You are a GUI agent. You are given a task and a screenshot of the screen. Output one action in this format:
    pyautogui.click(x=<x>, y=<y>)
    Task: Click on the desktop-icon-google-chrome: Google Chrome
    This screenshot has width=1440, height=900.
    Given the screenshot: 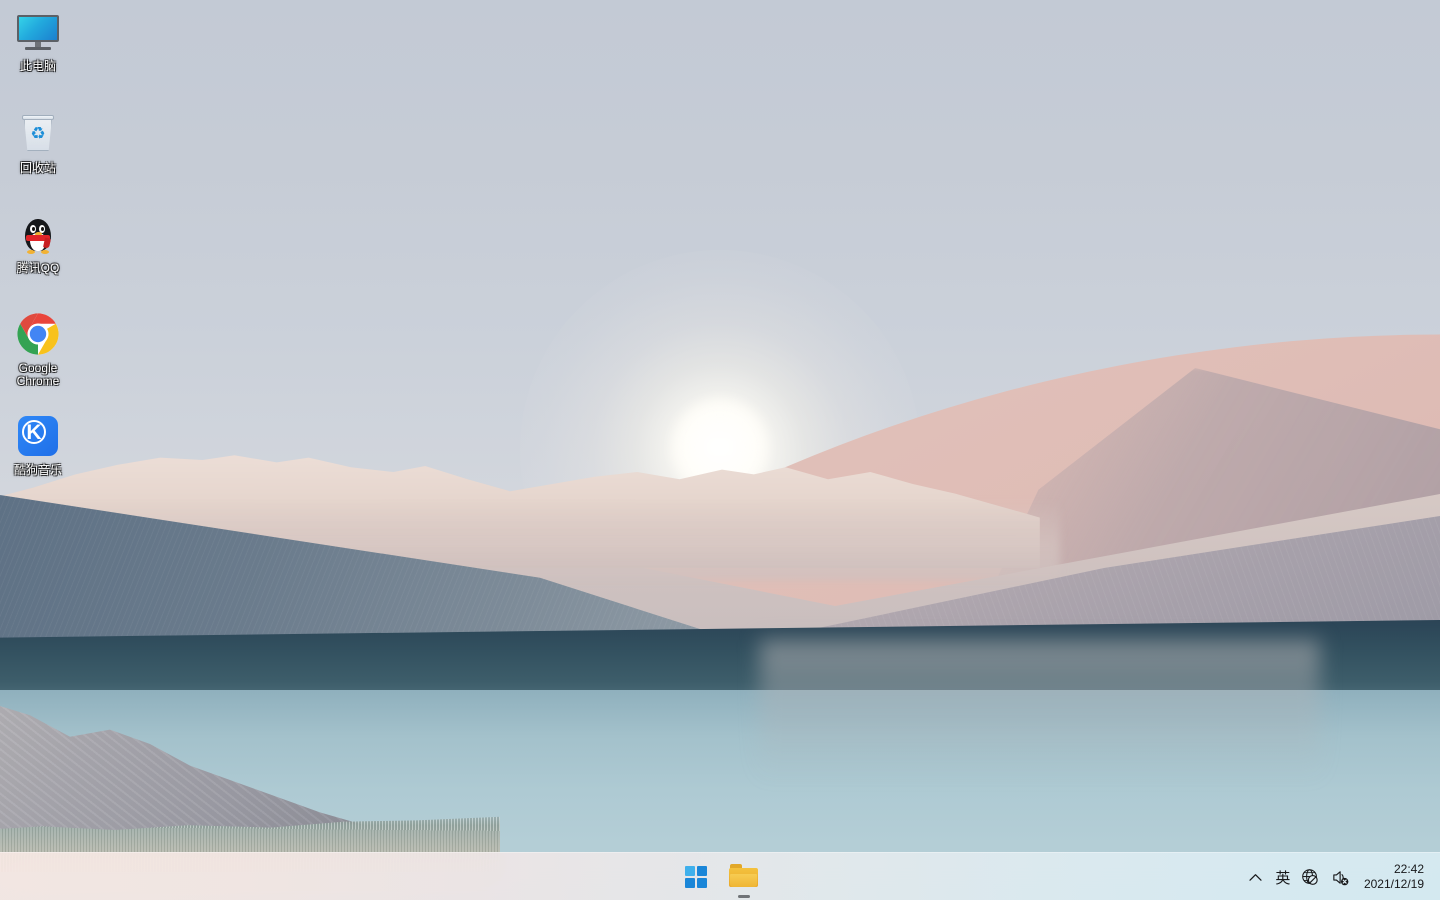 What is the action you would take?
    pyautogui.click(x=38, y=349)
    